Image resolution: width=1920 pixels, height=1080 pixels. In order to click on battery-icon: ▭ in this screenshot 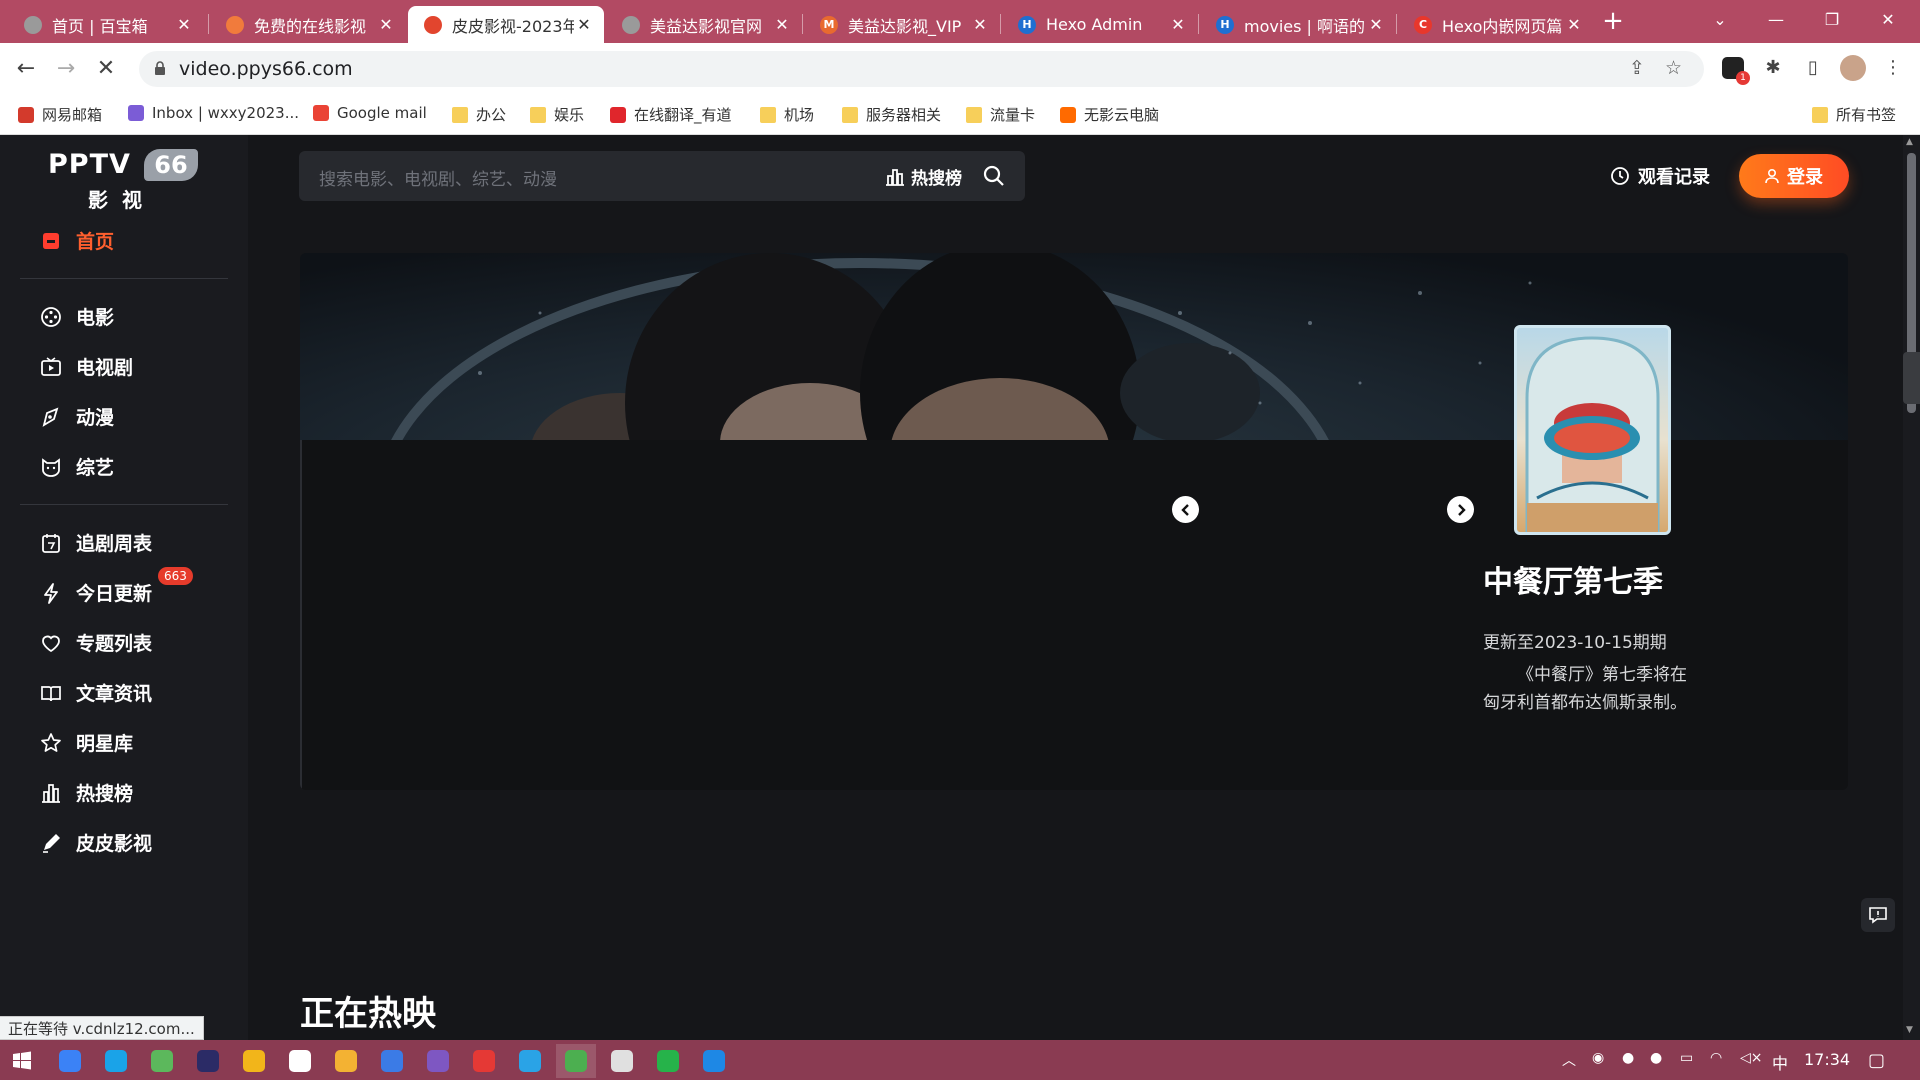, I will do `click(1686, 1058)`.